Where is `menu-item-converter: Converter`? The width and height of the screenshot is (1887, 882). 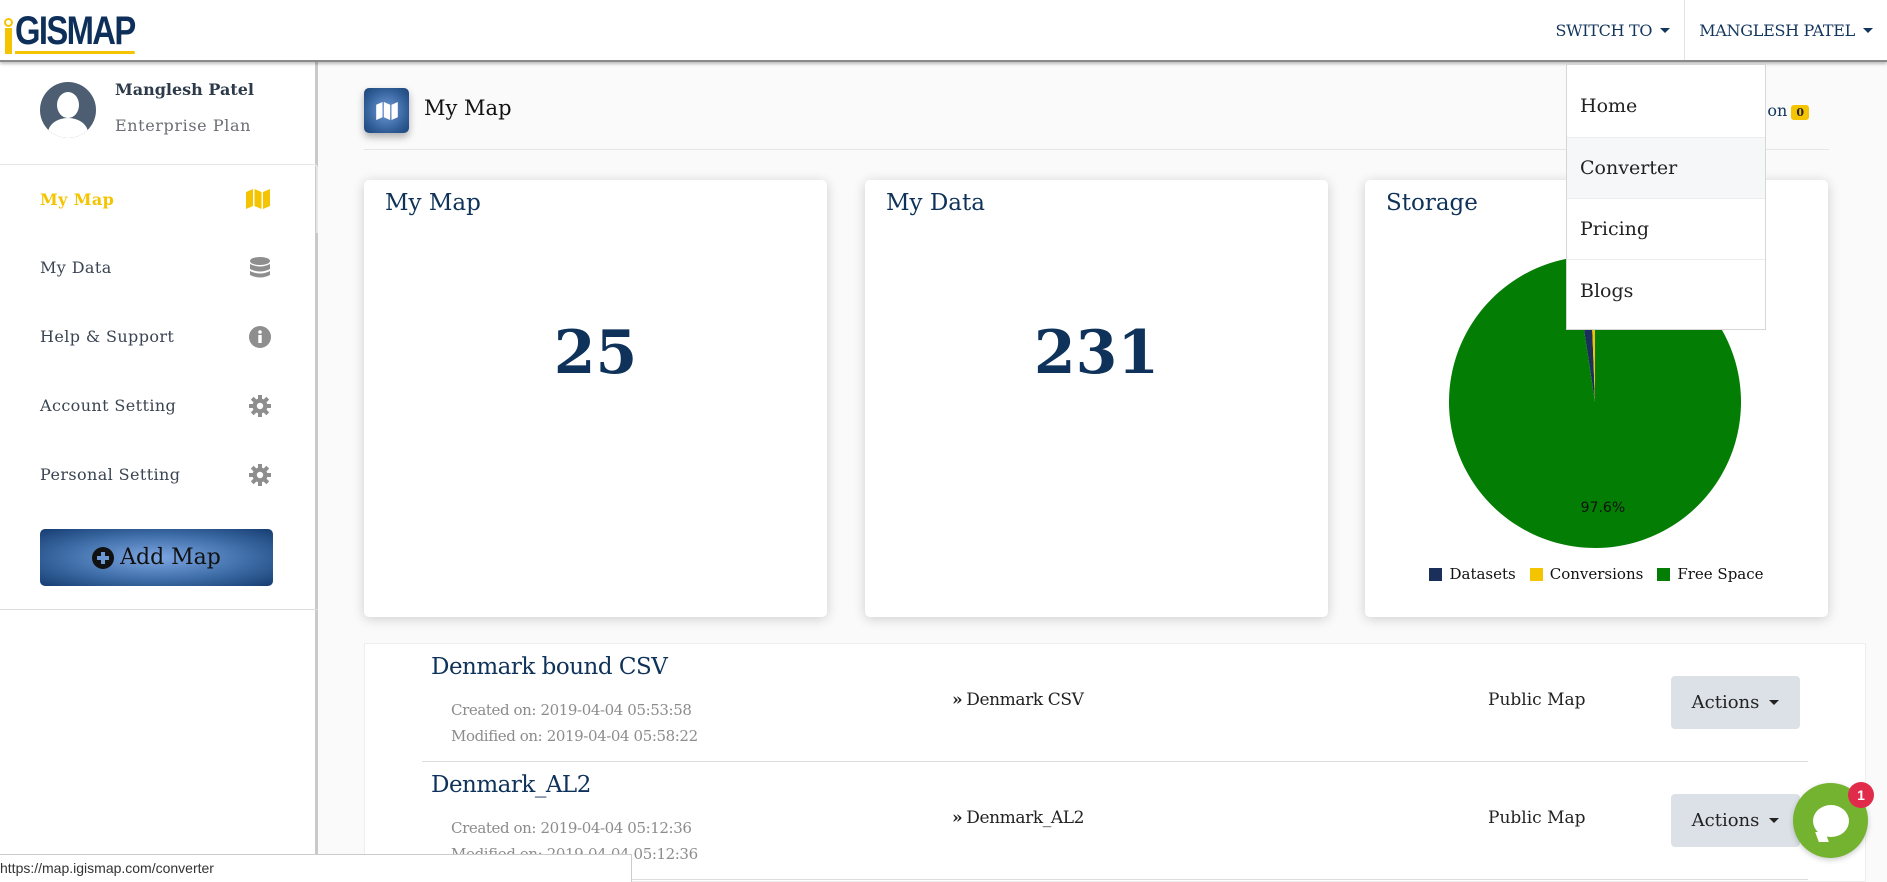
menu-item-converter: Converter is located at coordinates (1666, 168).